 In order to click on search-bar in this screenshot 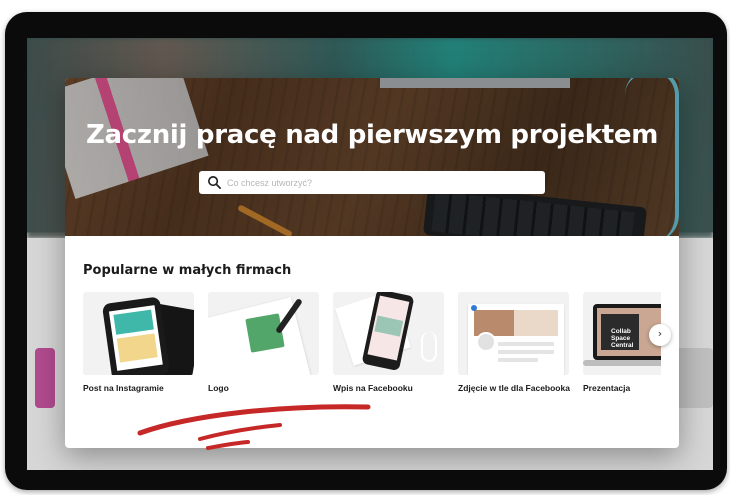, I will do `click(372, 182)`.